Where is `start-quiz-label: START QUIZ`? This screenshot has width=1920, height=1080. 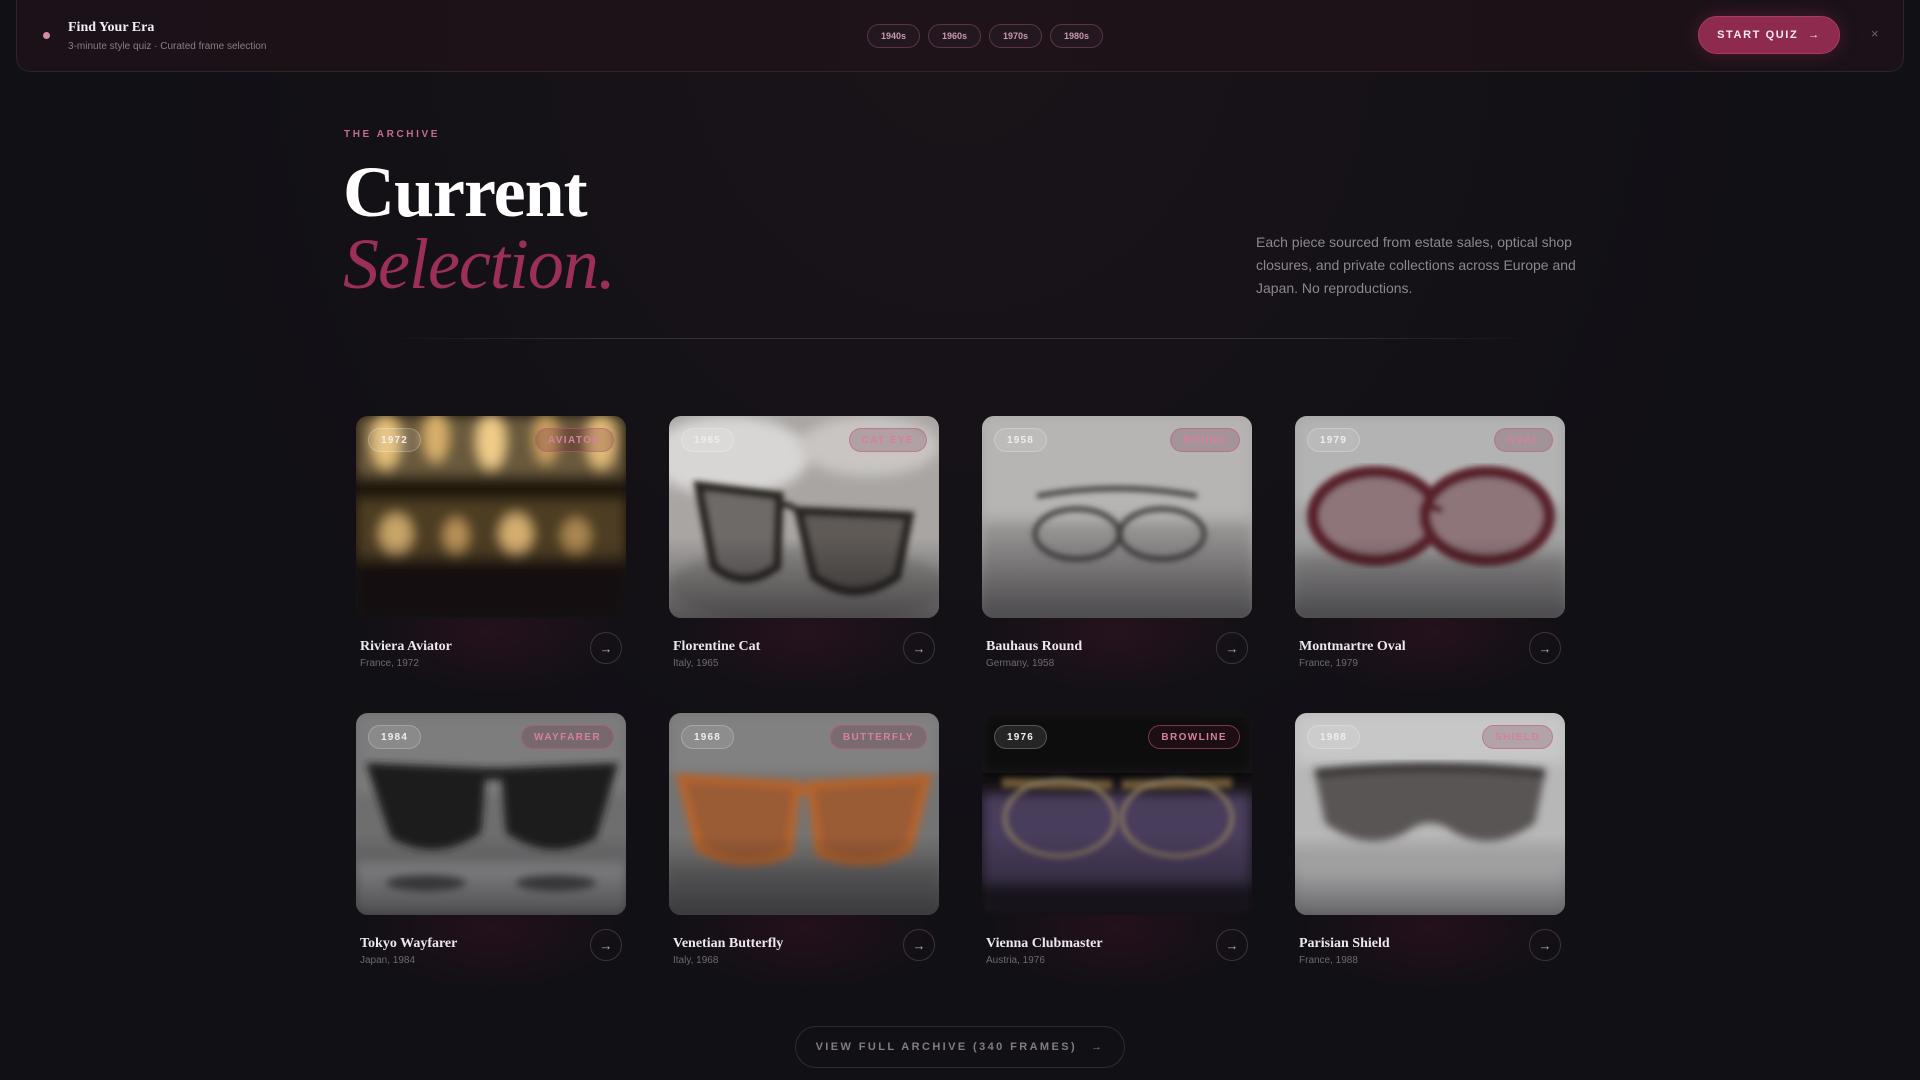 start-quiz-label: START QUIZ is located at coordinates (1758, 35).